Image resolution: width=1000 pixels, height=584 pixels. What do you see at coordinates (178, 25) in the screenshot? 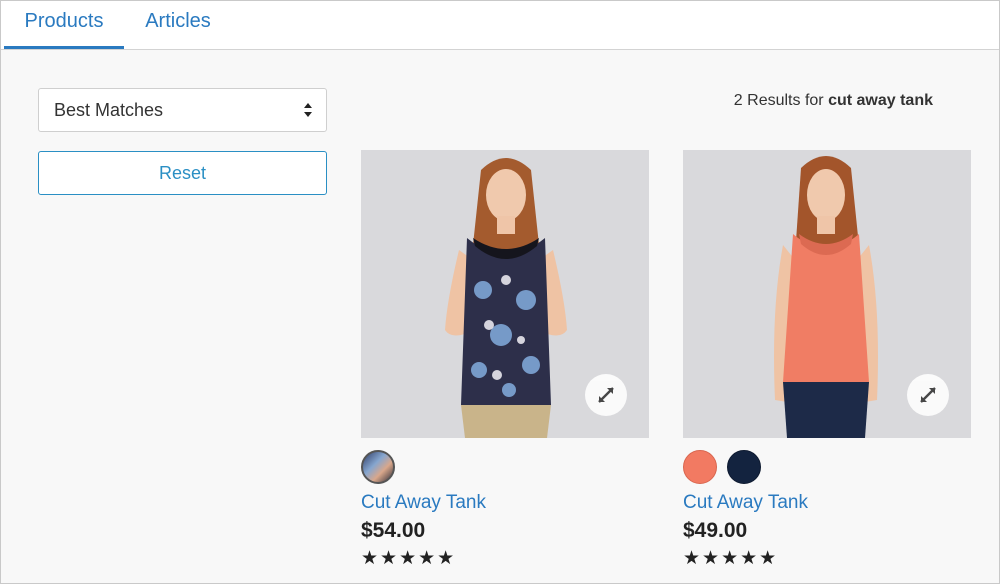
I see `tab-articles: Articles` at bounding box center [178, 25].